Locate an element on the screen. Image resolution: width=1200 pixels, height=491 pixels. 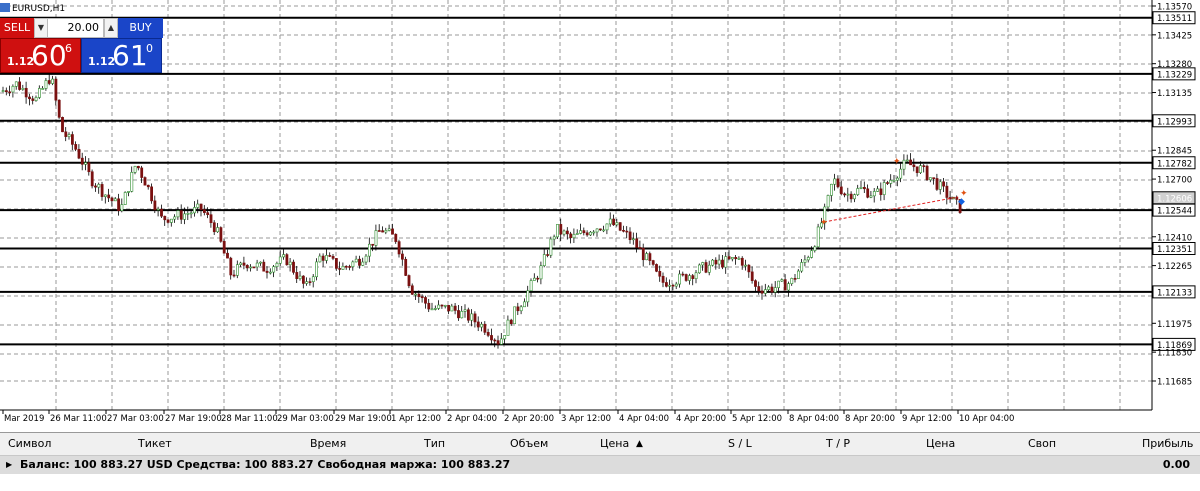
buy-button: BUY is located at coordinates (140, 28).